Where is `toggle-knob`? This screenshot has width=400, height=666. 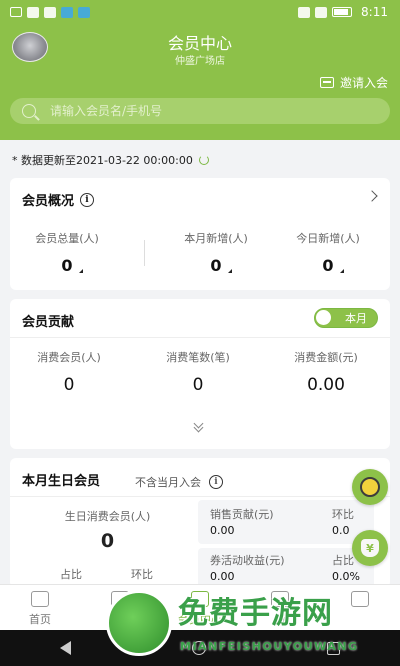
toggle-knob is located at coordinates (323, 317).